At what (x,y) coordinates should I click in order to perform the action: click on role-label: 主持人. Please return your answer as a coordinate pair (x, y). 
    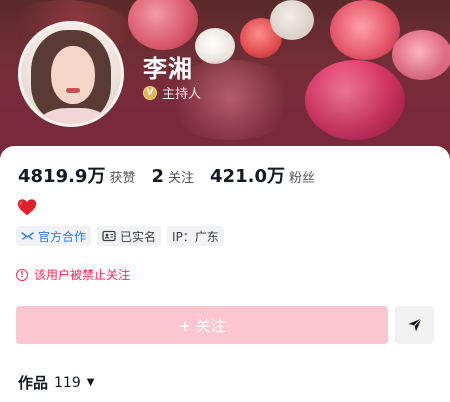
    Looking at the image, I should click on (182, 94).